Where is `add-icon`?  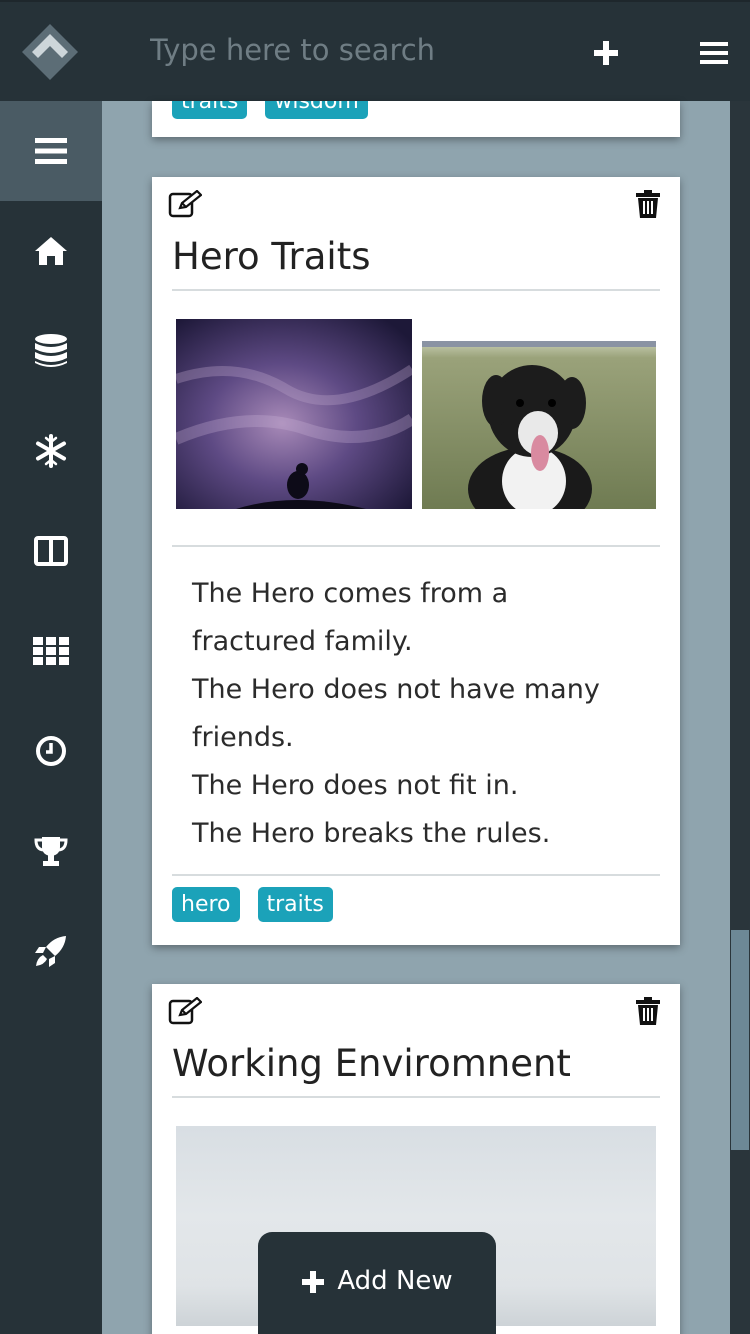 add-icon is located at coordinates (606, 53).